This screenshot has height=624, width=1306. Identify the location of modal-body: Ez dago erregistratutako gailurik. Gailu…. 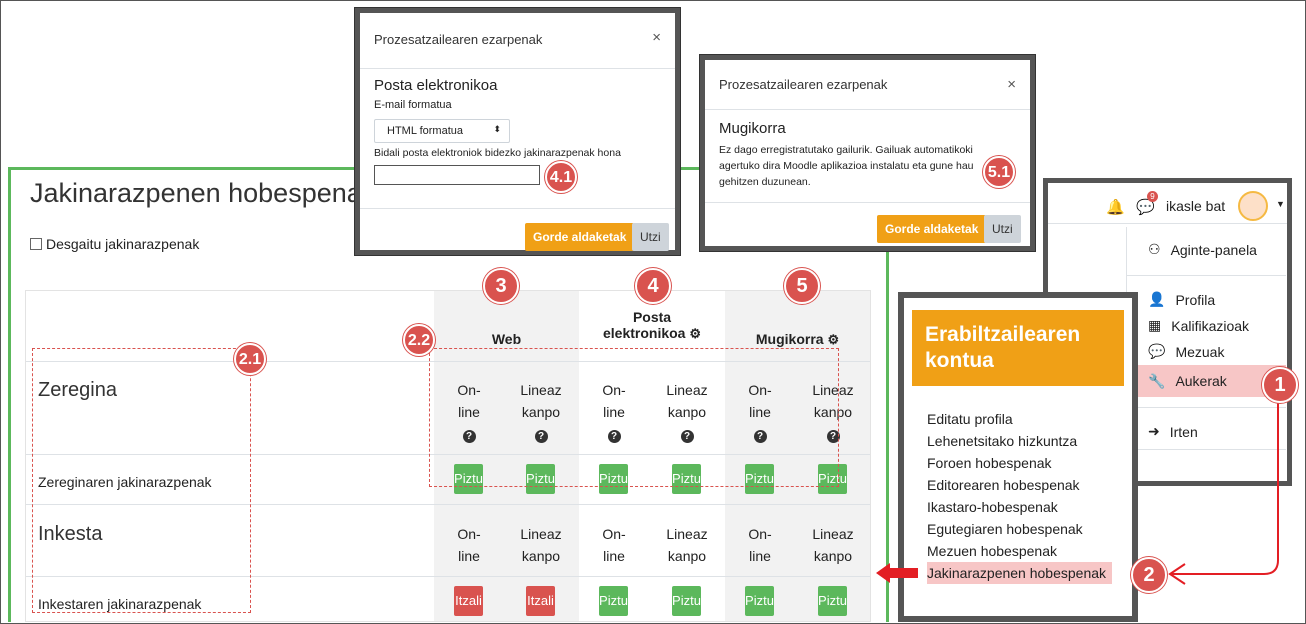
(846, 166).